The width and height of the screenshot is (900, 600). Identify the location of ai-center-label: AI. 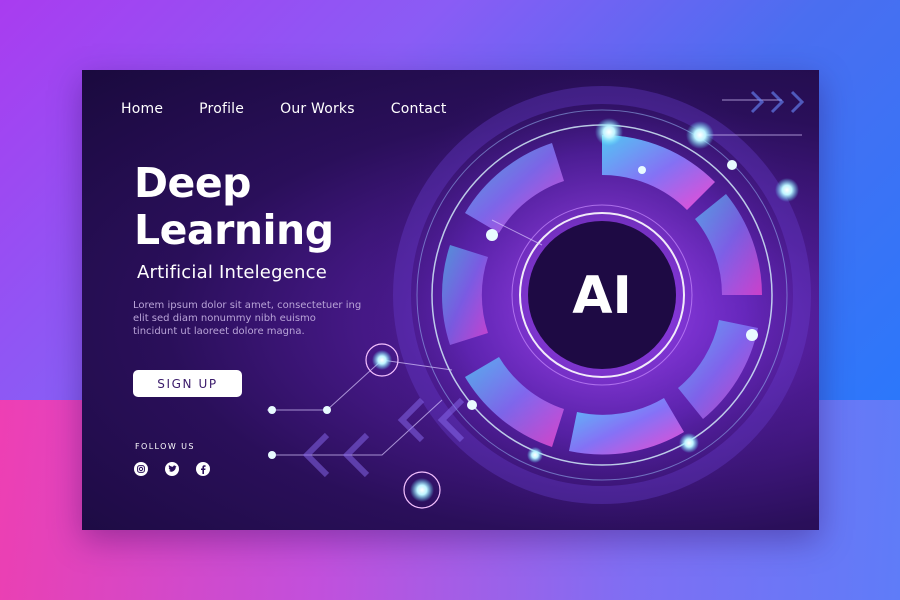
(602, 296).